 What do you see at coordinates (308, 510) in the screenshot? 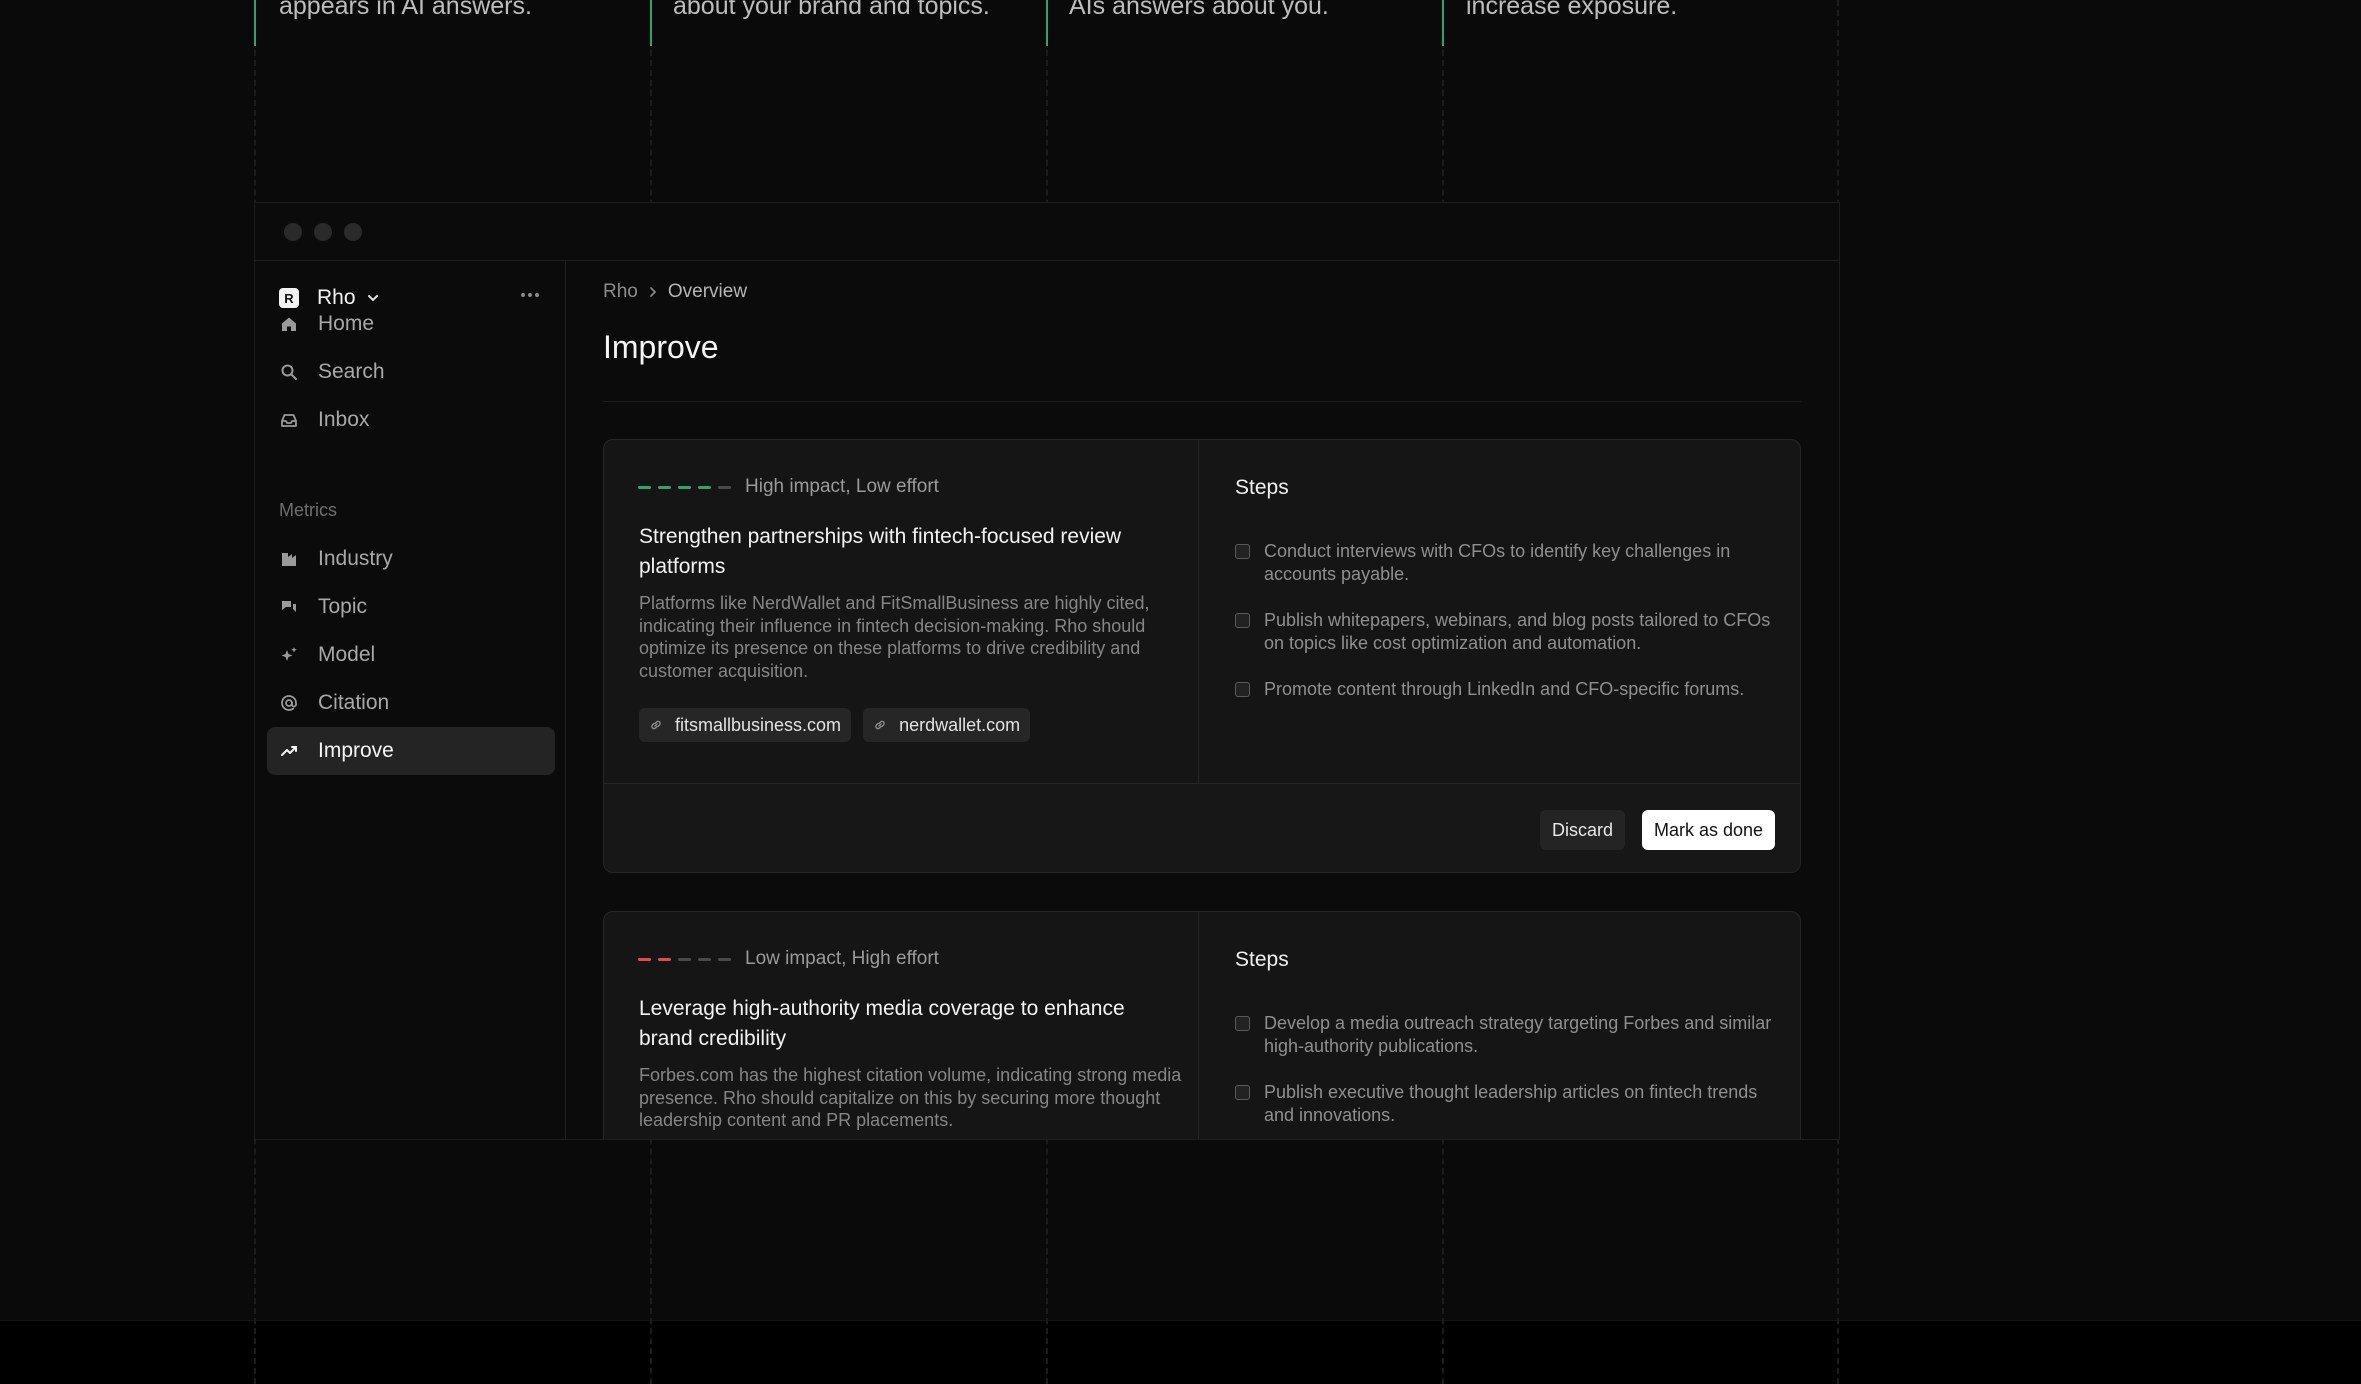
I see `section-label-metrics: Metrics` at bounding box center [308, 510].